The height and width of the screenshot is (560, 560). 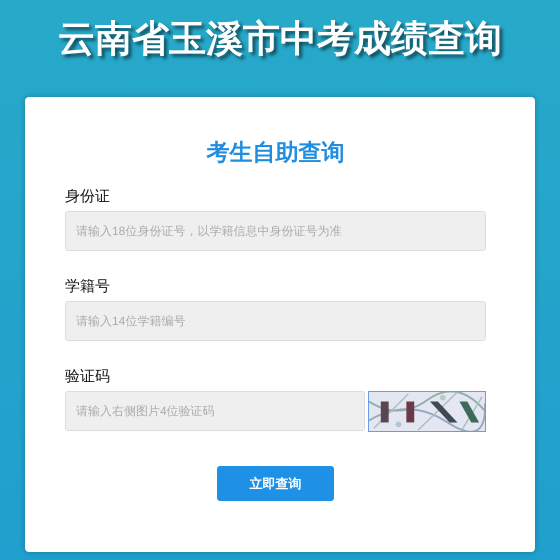 What do you see at coordinates (215, 411) in the screenshot?
I see `input-field: 请输入右侧图片4位验证码` at bounding box center [215, 411].